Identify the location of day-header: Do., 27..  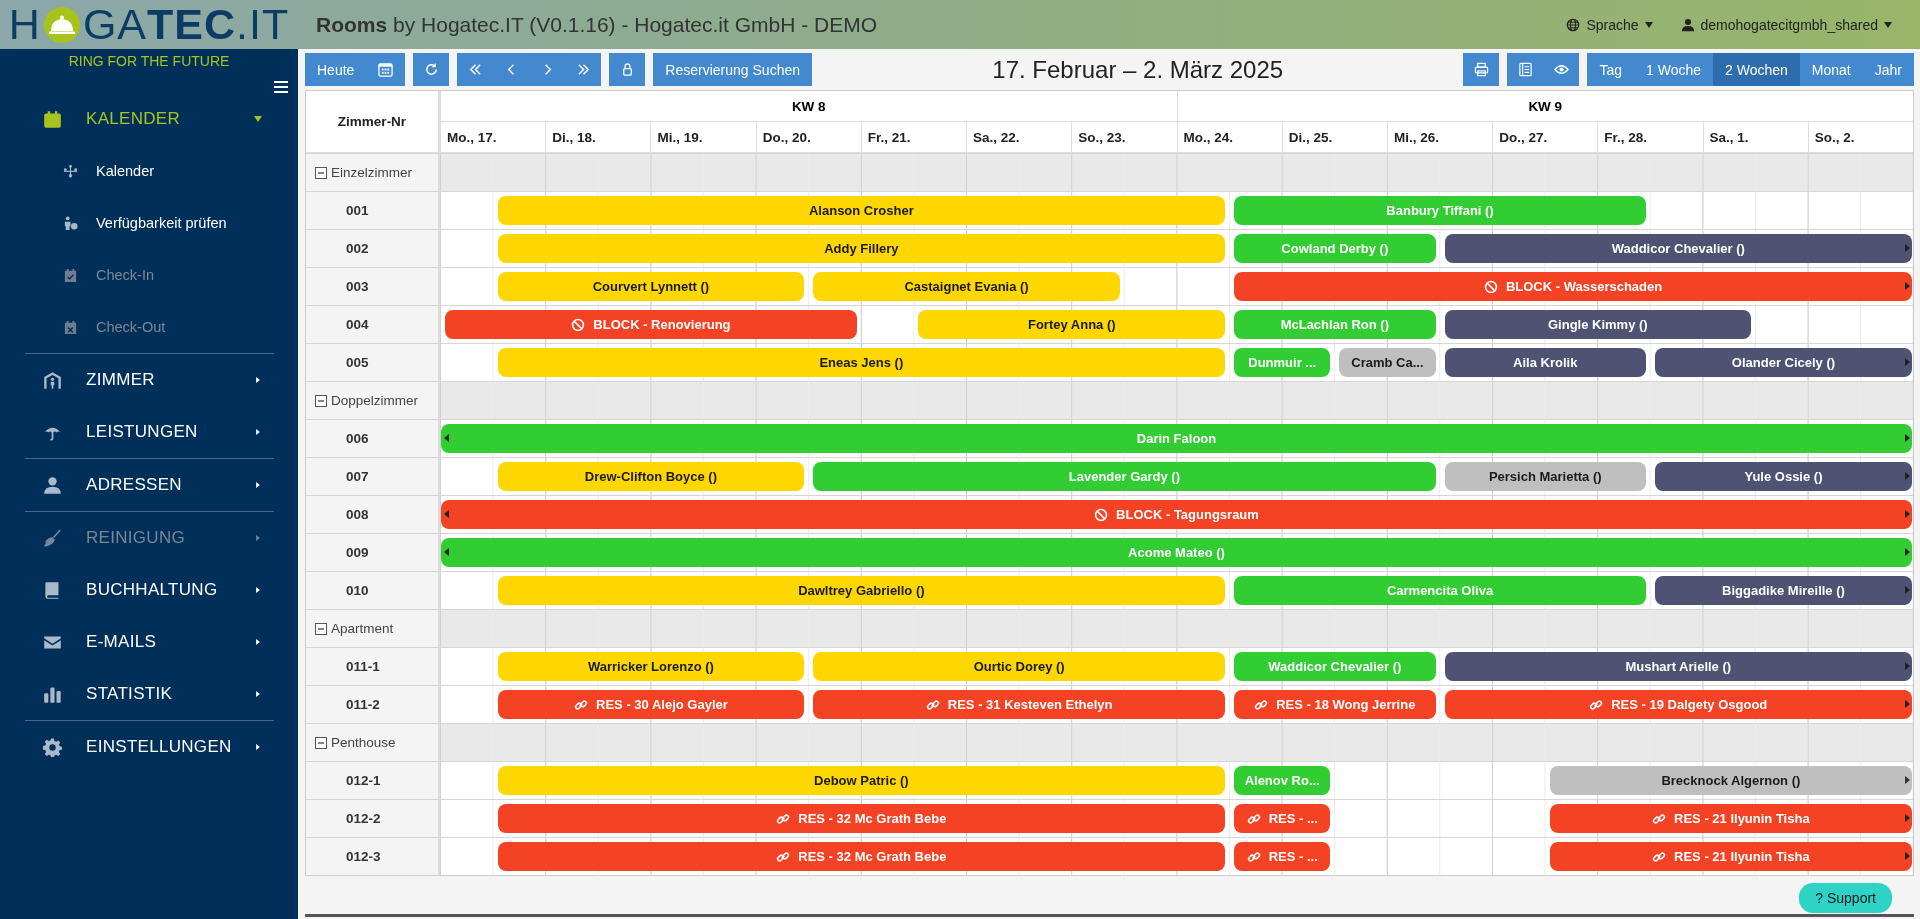
(1545, 137).